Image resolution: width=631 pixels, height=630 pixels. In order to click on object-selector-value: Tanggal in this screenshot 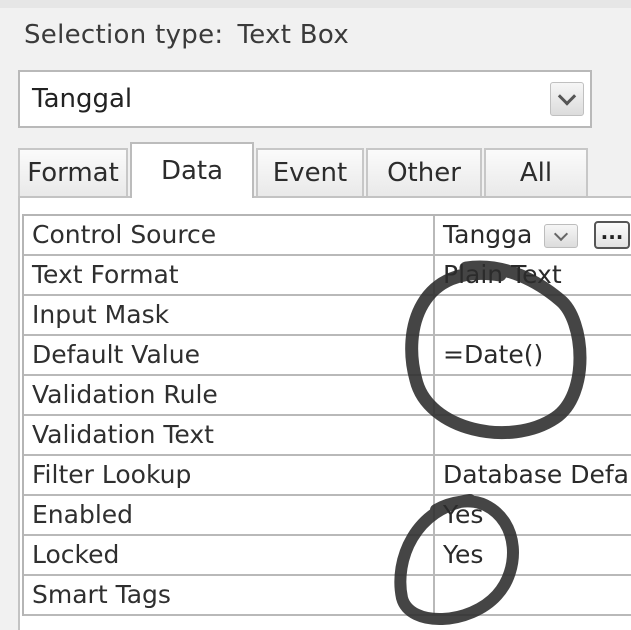, I will do `click(82, 99)`.